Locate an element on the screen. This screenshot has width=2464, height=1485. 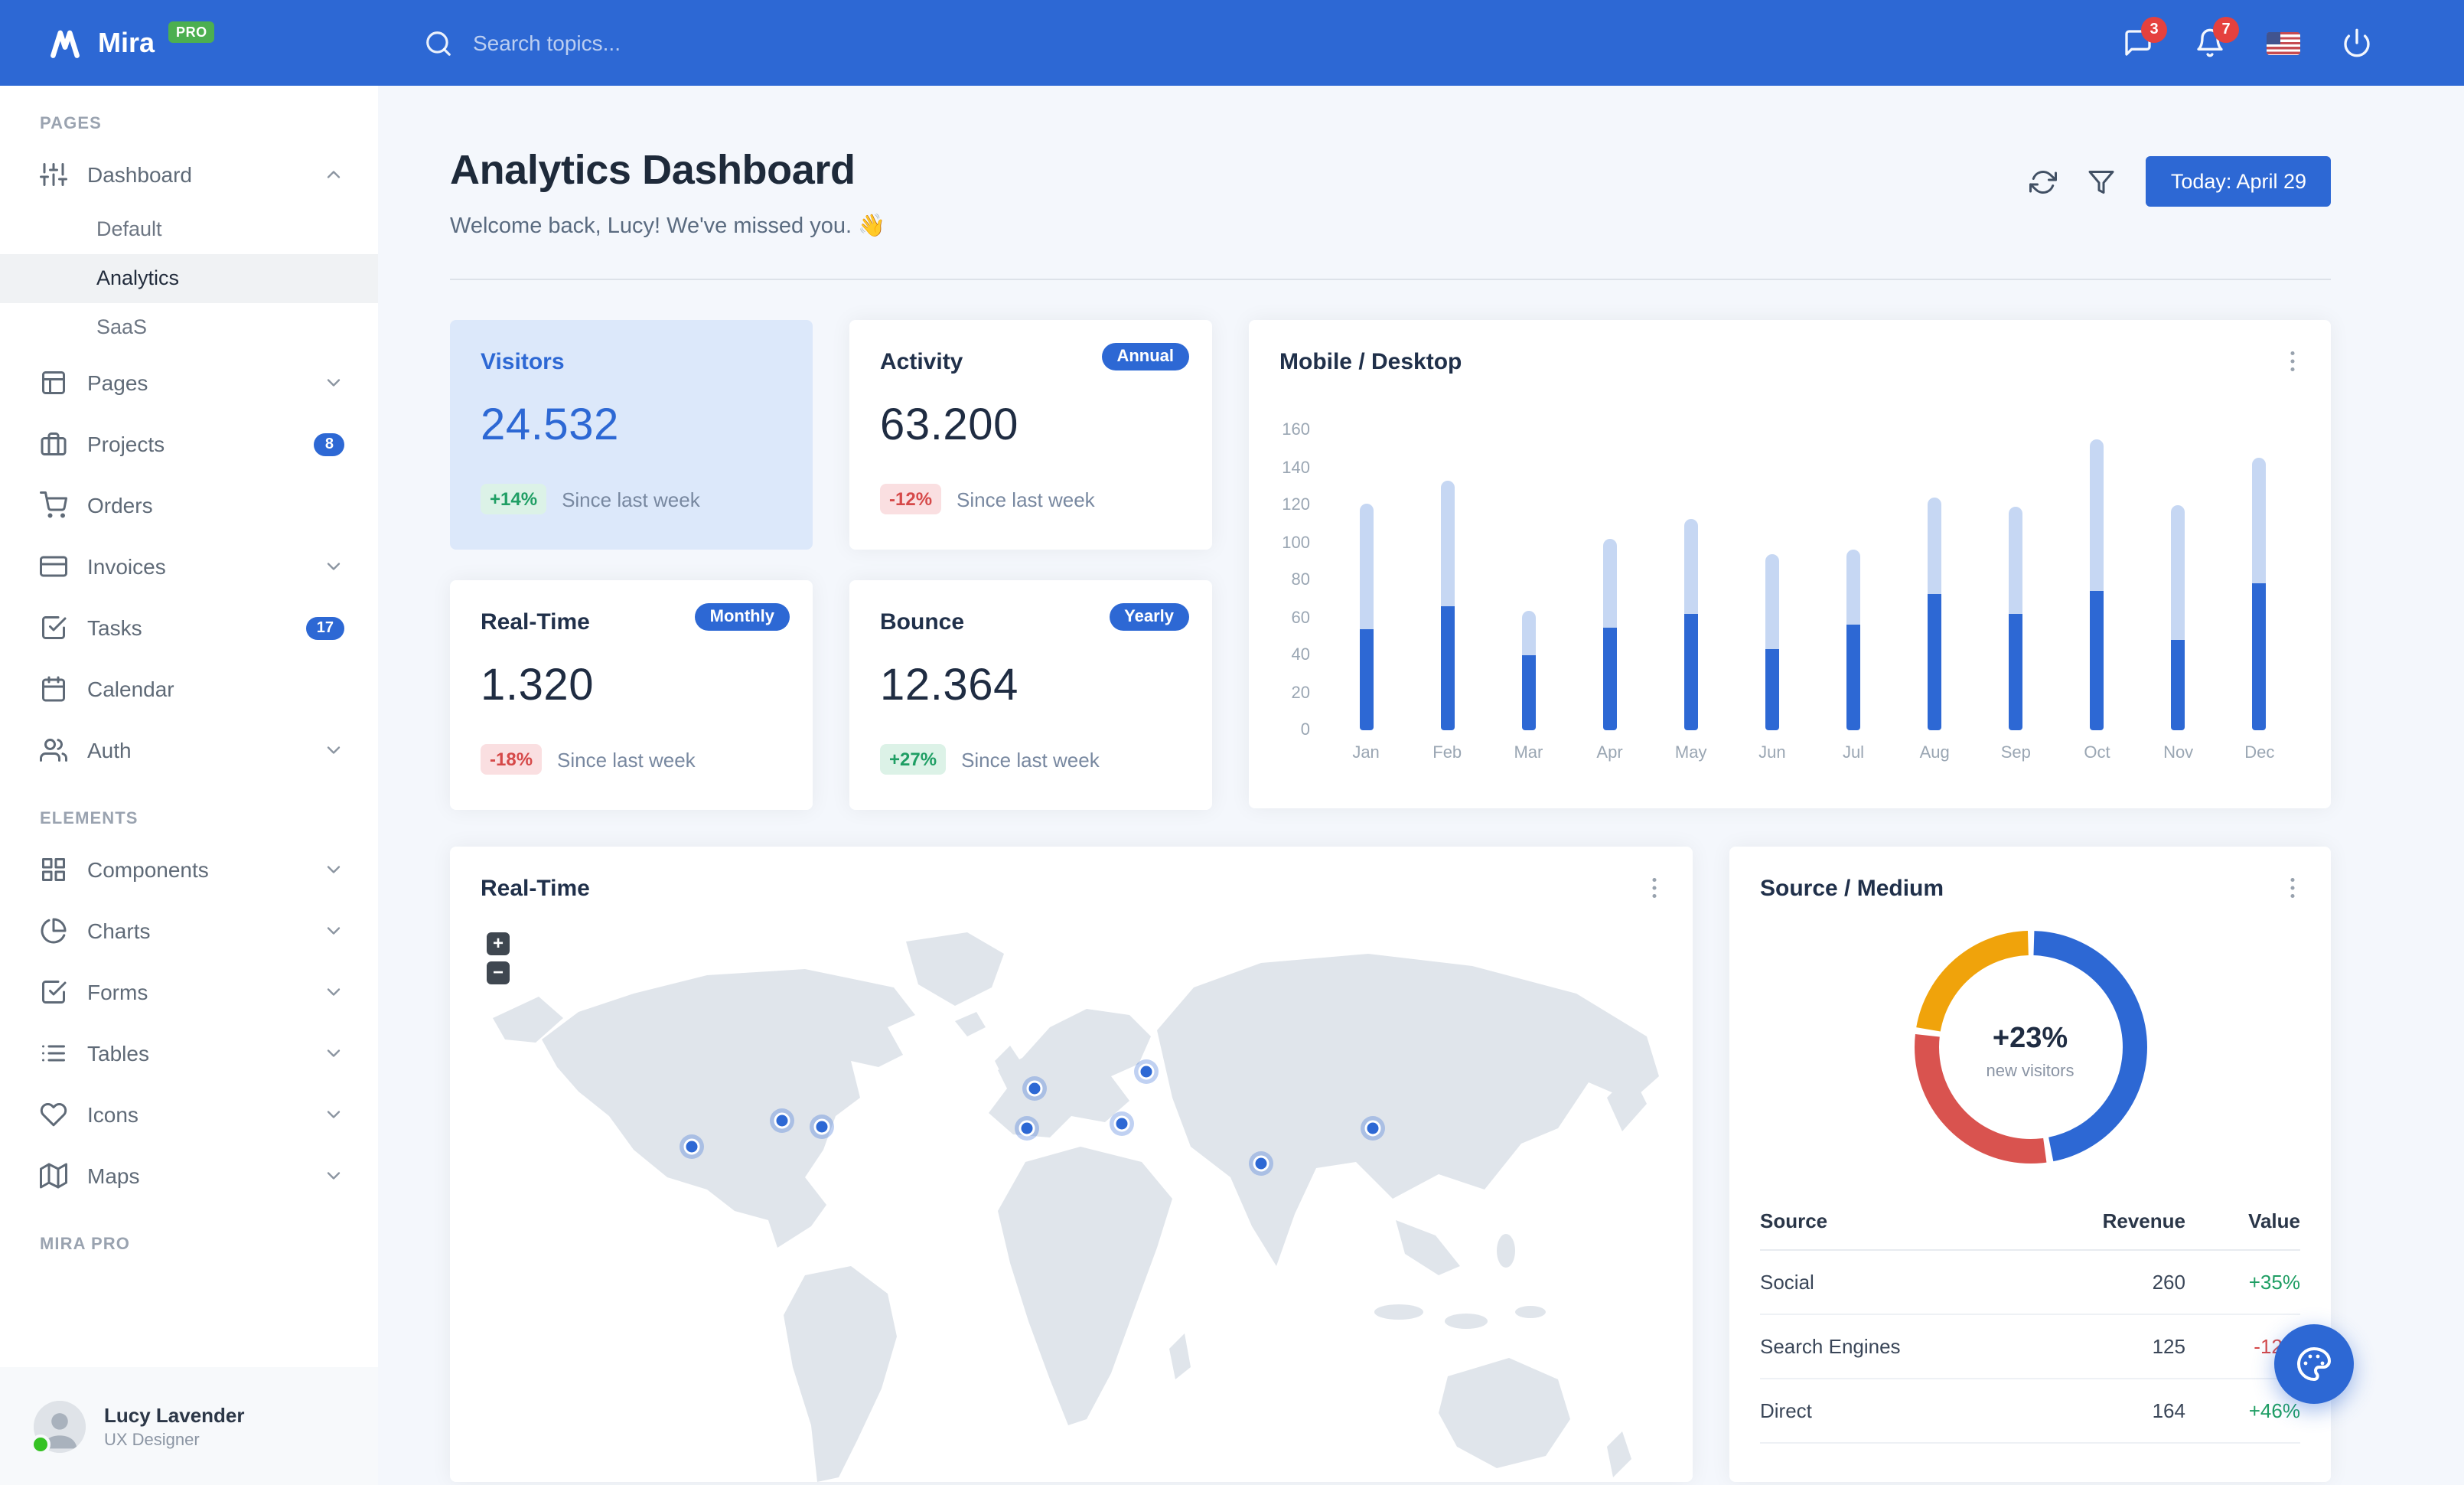
sidebar-item-label: Icons is located at coordinates (113, 1114).